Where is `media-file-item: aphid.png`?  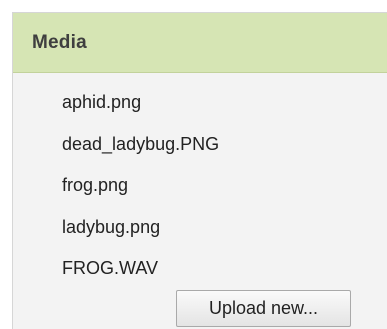
media-file-item: aphid.png is located at coordinates (140, 107).